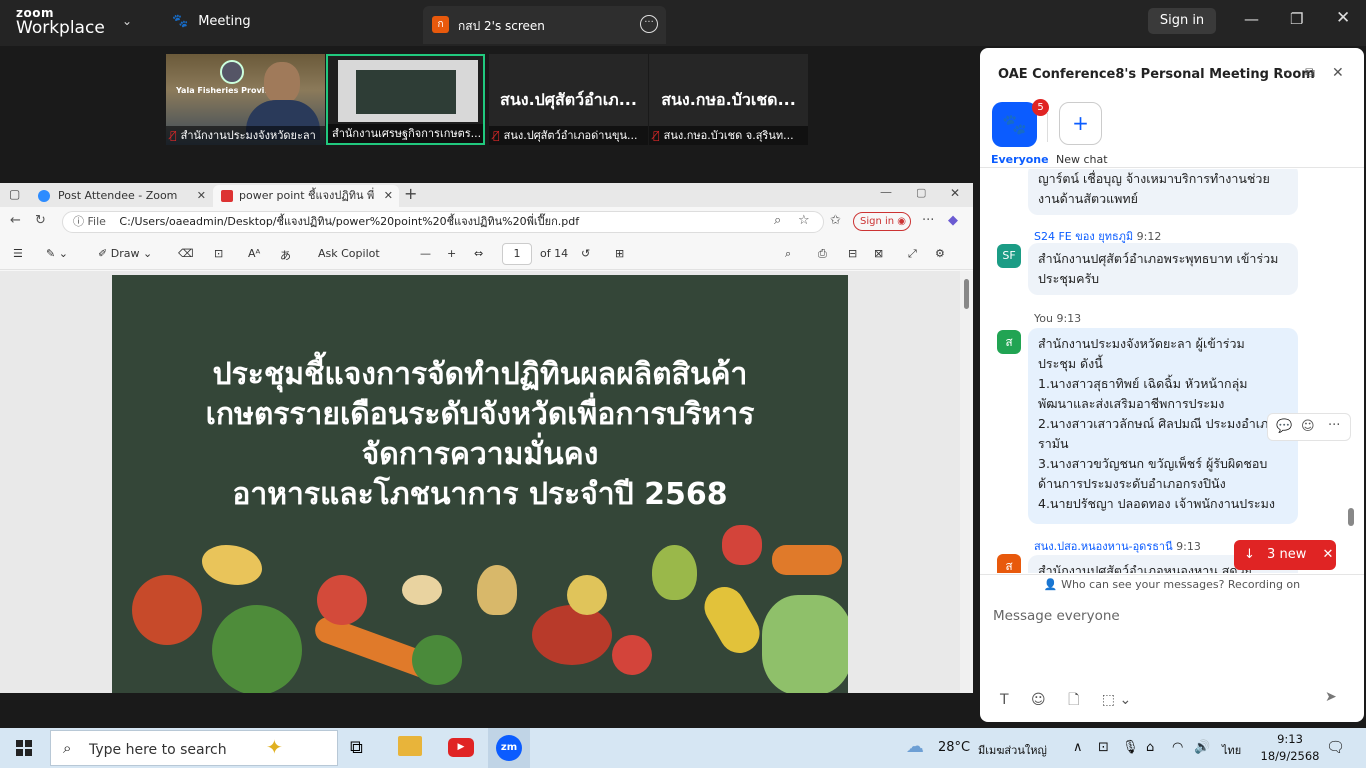  Describe the element at coordinates (1116, 700) in the screenshot. I see `screenshot-icon: ⬚ ⌄` at that location.